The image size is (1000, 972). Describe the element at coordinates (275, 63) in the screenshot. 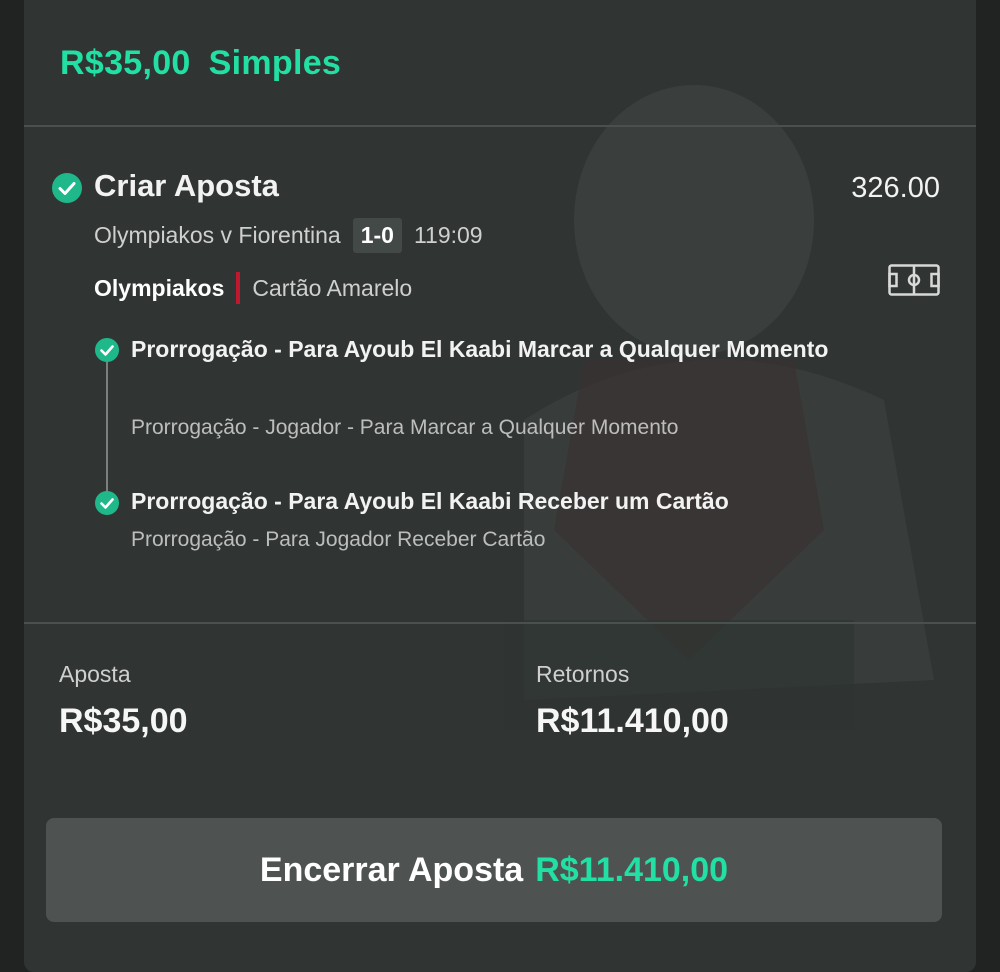

I see `header-bet-type: Simples` at that location.